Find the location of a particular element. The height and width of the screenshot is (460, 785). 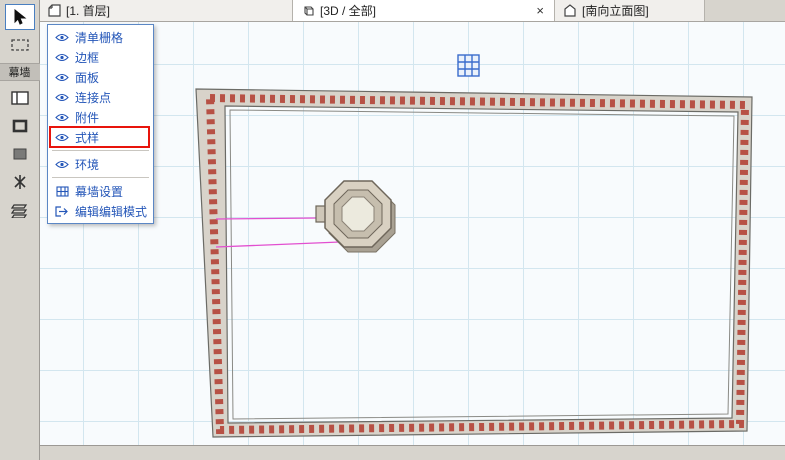

menu-item-label: 面板 is located at coordinates (87, 77).